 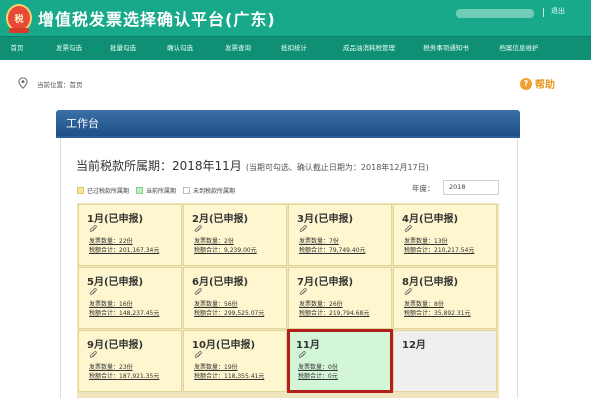 I want to click on tax-total-link: 税额合计：118,355.41元, so click(x=229, y=375).